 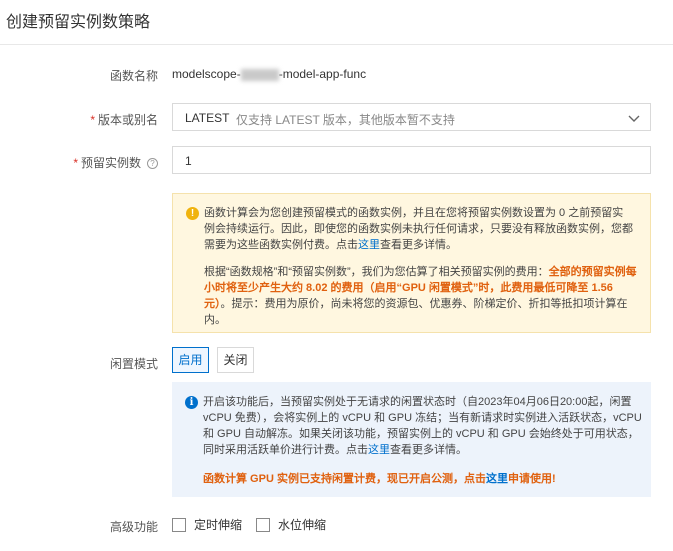 I want to click on version-select-value: LATEST, so click(x=207, y=118).